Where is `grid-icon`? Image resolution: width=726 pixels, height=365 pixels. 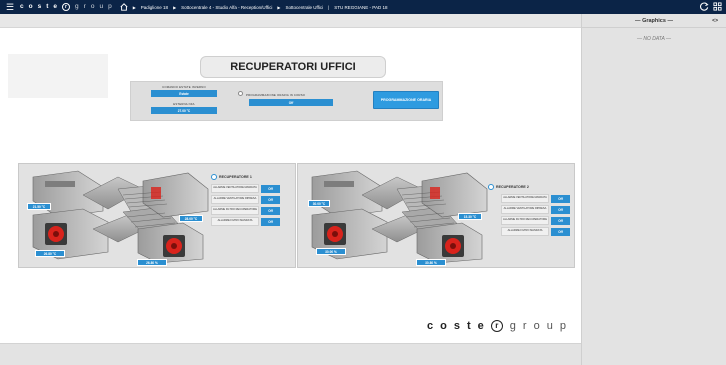 grid-icon is located at coordinates (717, 6).